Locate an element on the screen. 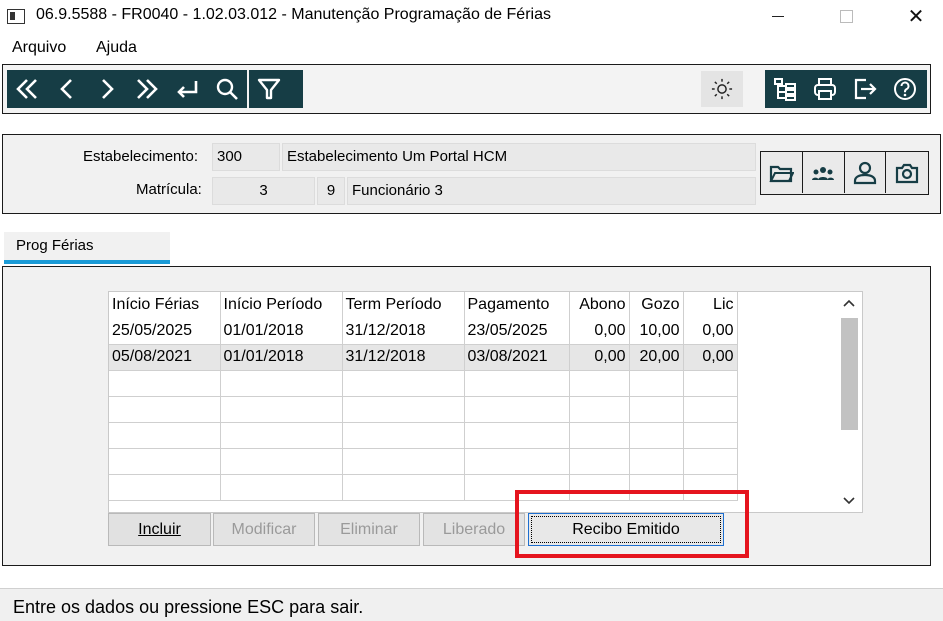 Image resolution: width=943 pixels, height=621 pixels. incluir-label: Incluir is located at coordinates (159, 529).